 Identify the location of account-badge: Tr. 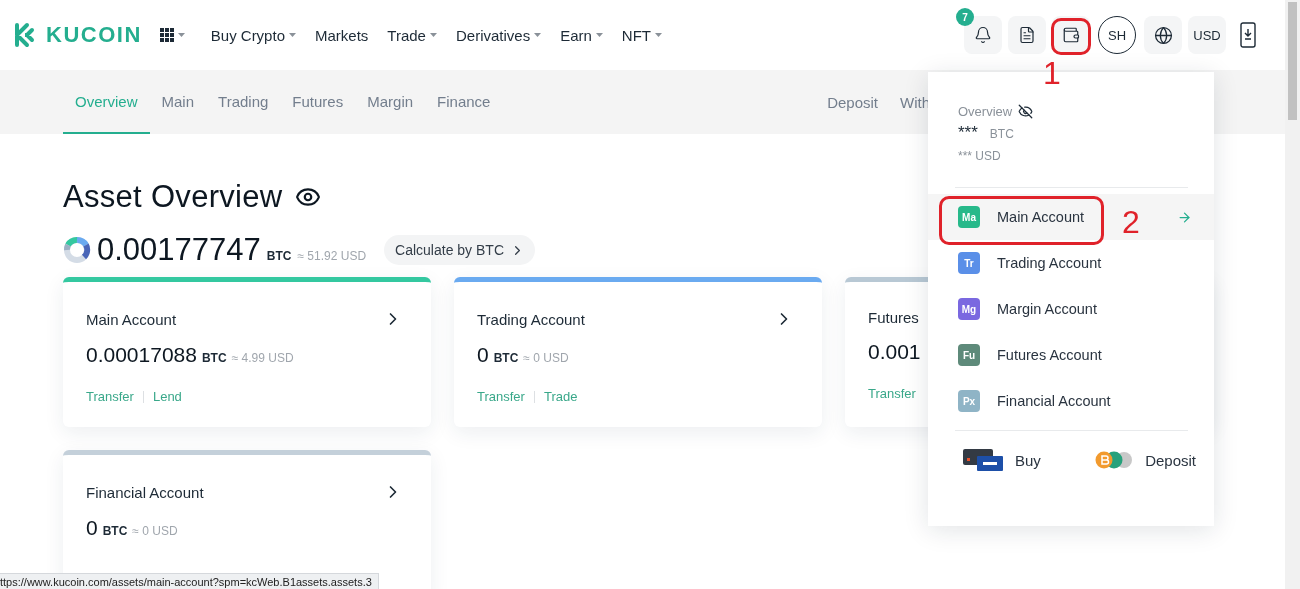
(969, 263).